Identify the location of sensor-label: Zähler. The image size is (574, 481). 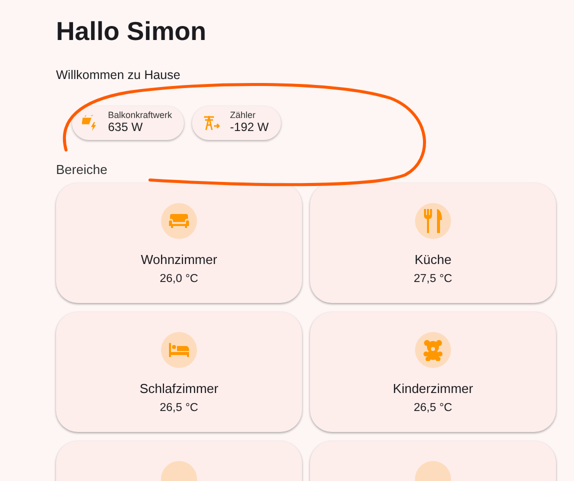
(243, 116).